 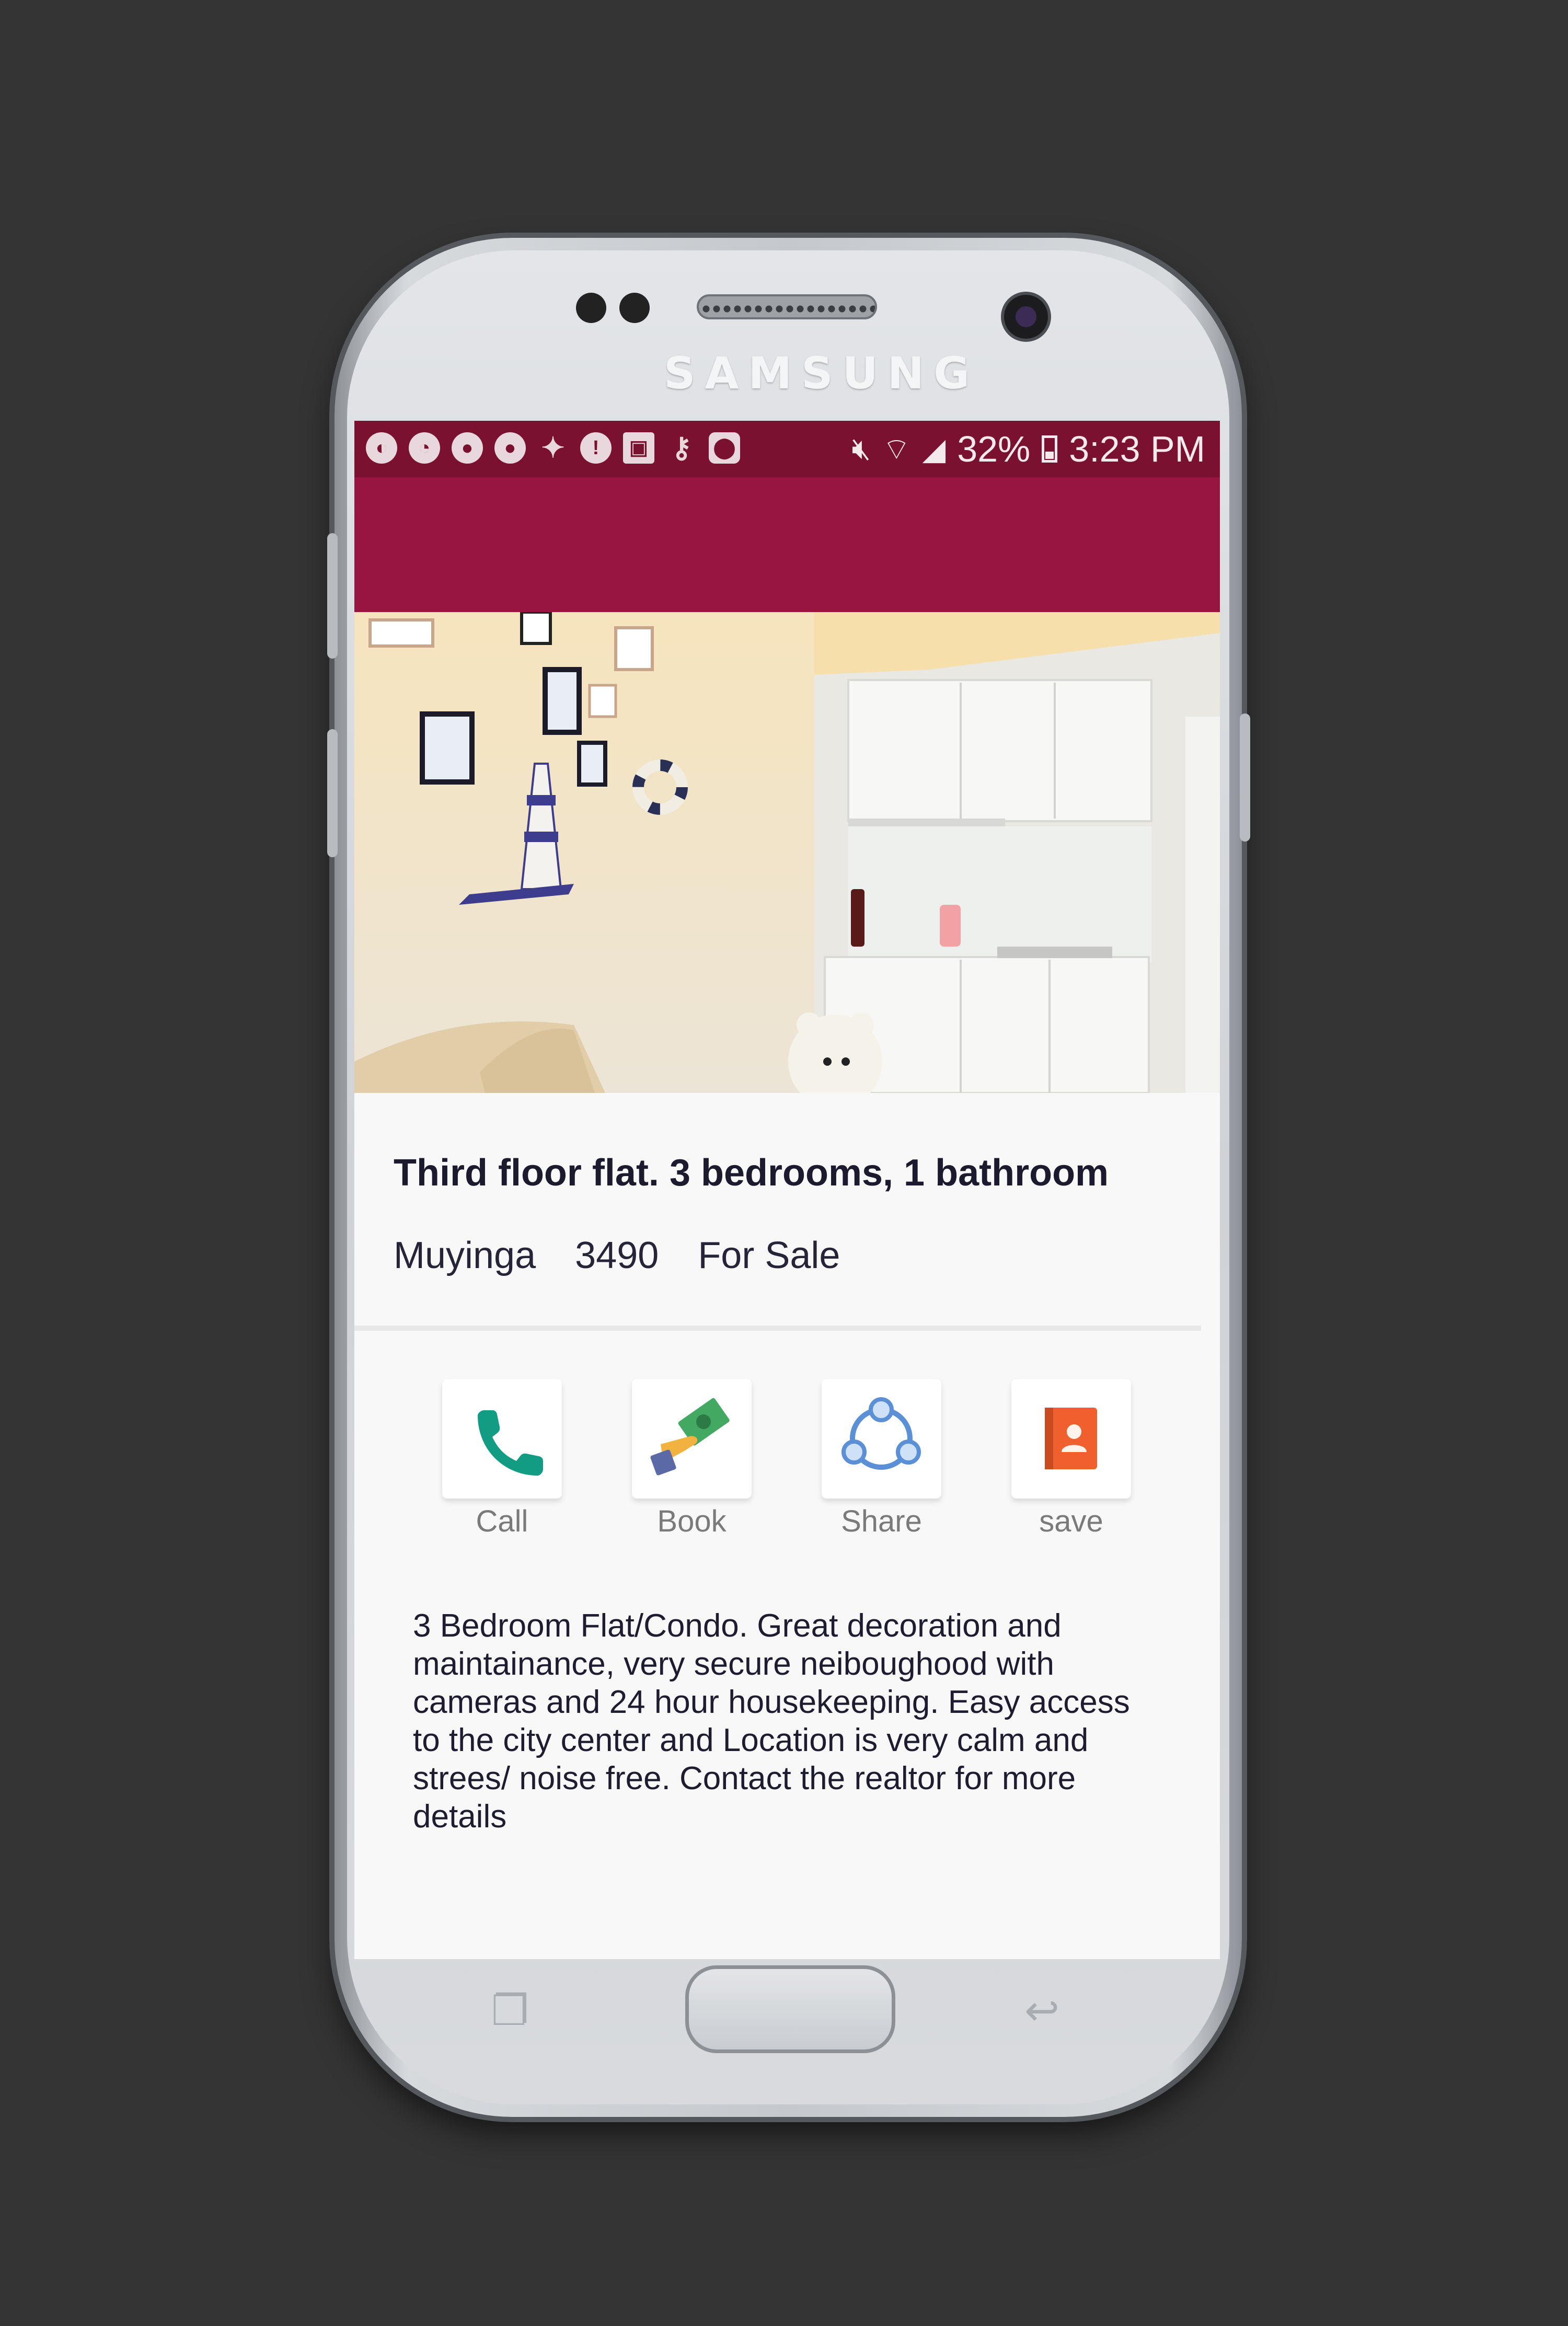 I want to click on twitter-icon: ✦, so click(x=553, y=448).